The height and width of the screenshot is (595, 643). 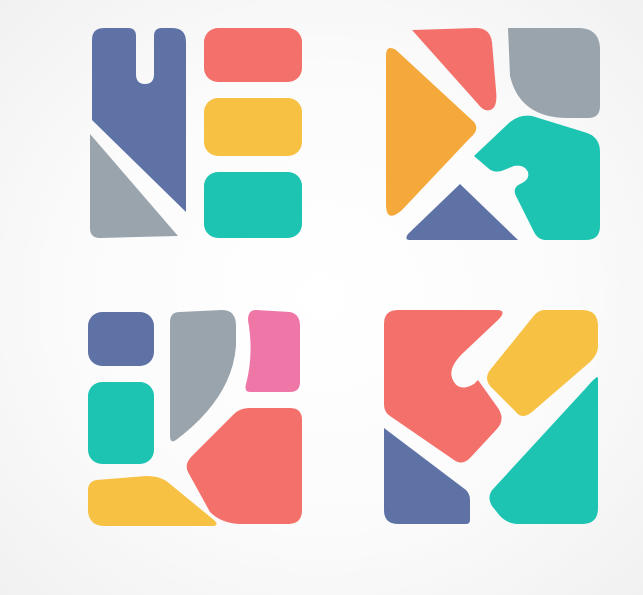 I want to click on triangle-mosaic-icon, so click(x=493, y=134).